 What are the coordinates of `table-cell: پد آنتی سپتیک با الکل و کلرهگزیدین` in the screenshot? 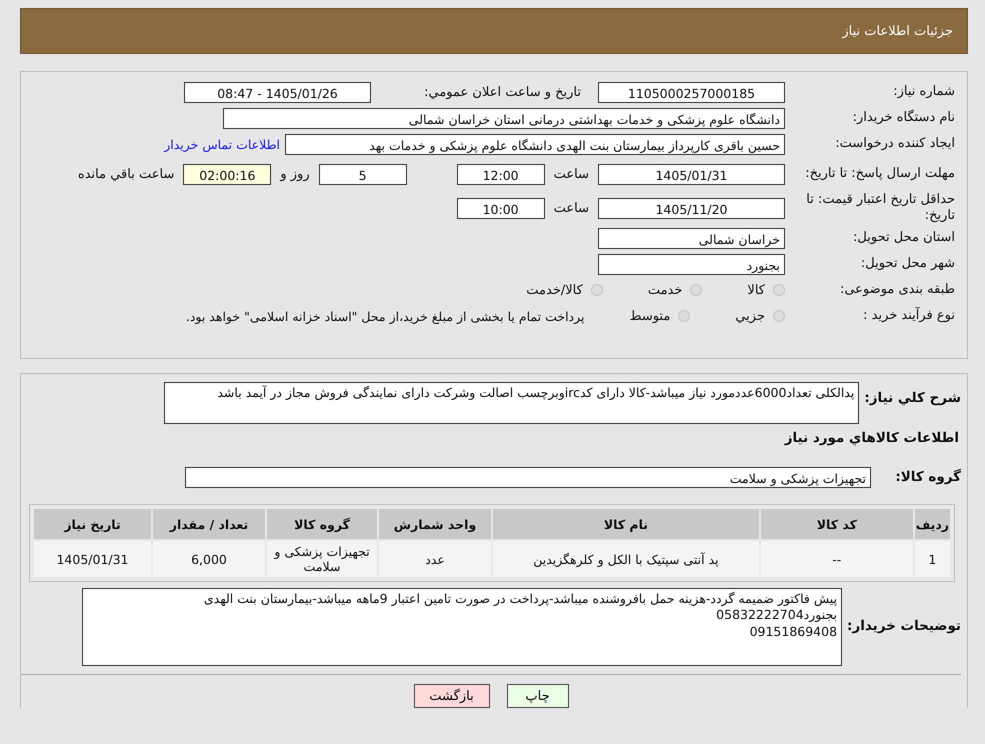 It's located at (626, 559).